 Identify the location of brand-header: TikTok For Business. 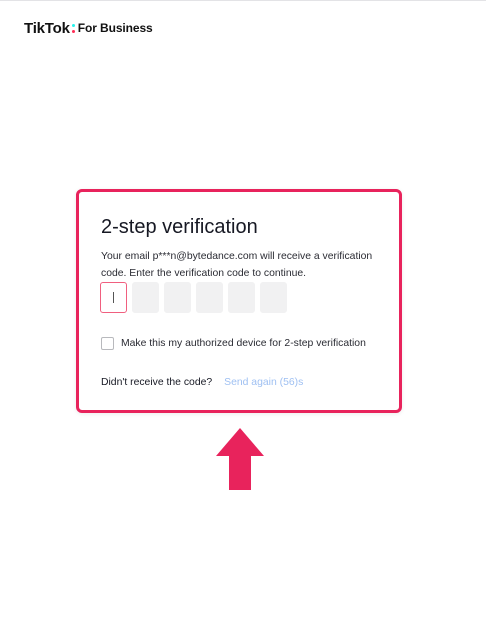
(88, 28).